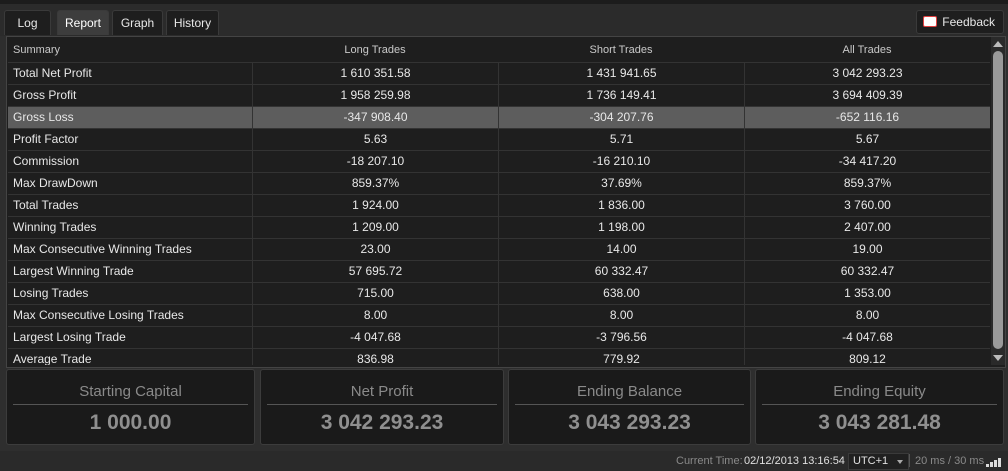 The image size is (1008, 471). Describe the element at coordinates (375, 205) in the screenshot. I see `cell-long-trades: 1 924.00` at that location.